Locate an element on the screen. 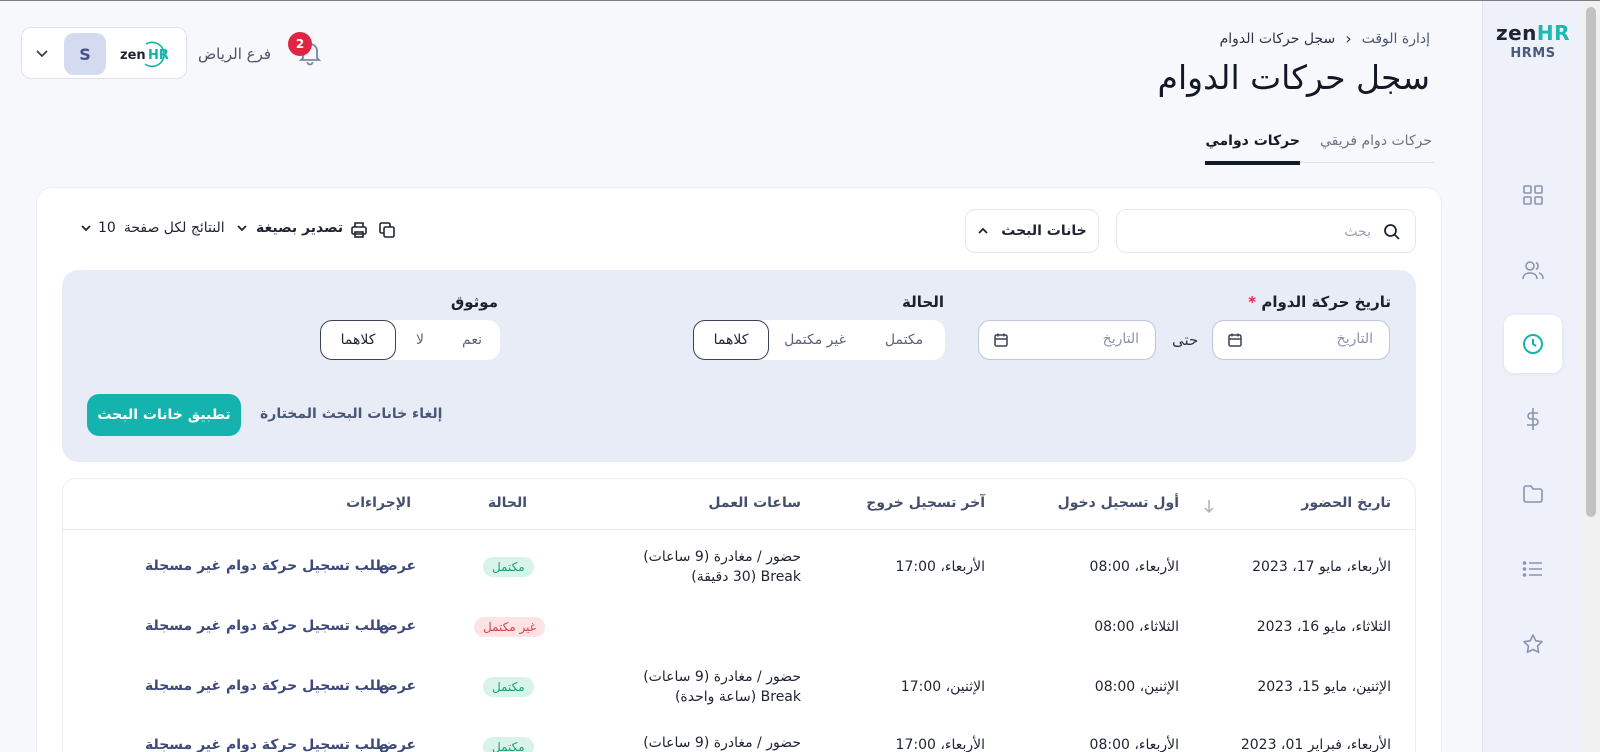  sidebar-item-employees is located at coordinates (1533, 270).